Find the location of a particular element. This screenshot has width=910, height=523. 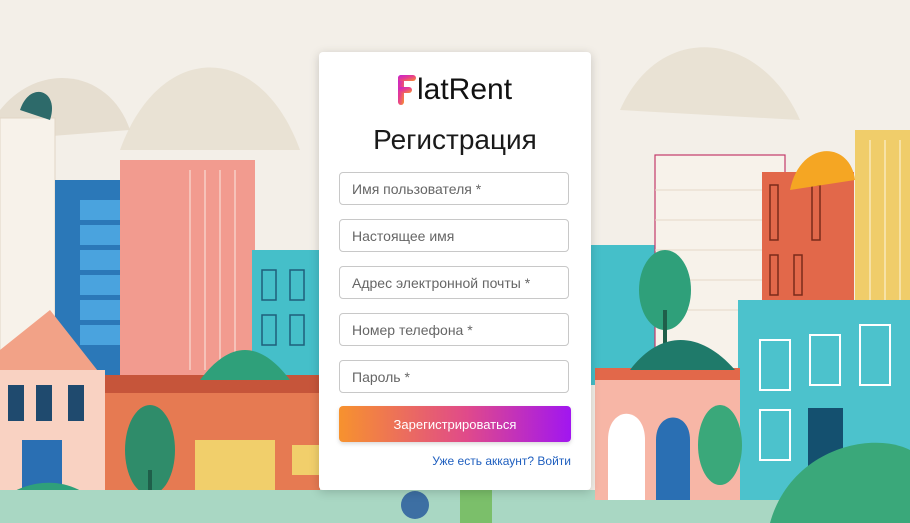

phone-input is located at coordinates (454, 329).